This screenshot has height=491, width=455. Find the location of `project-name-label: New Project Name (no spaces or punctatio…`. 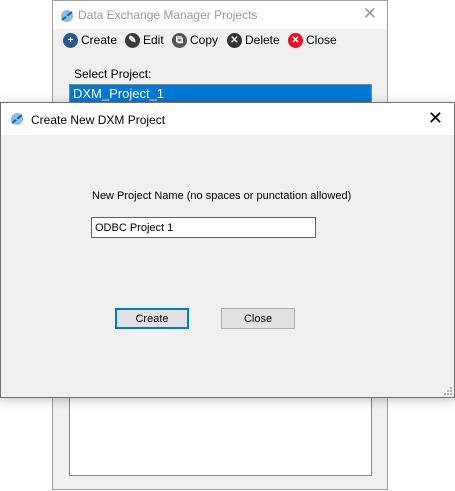

project-name-label: New Project Name (no spaces or punctatio… is located at coordinates (222, 196).